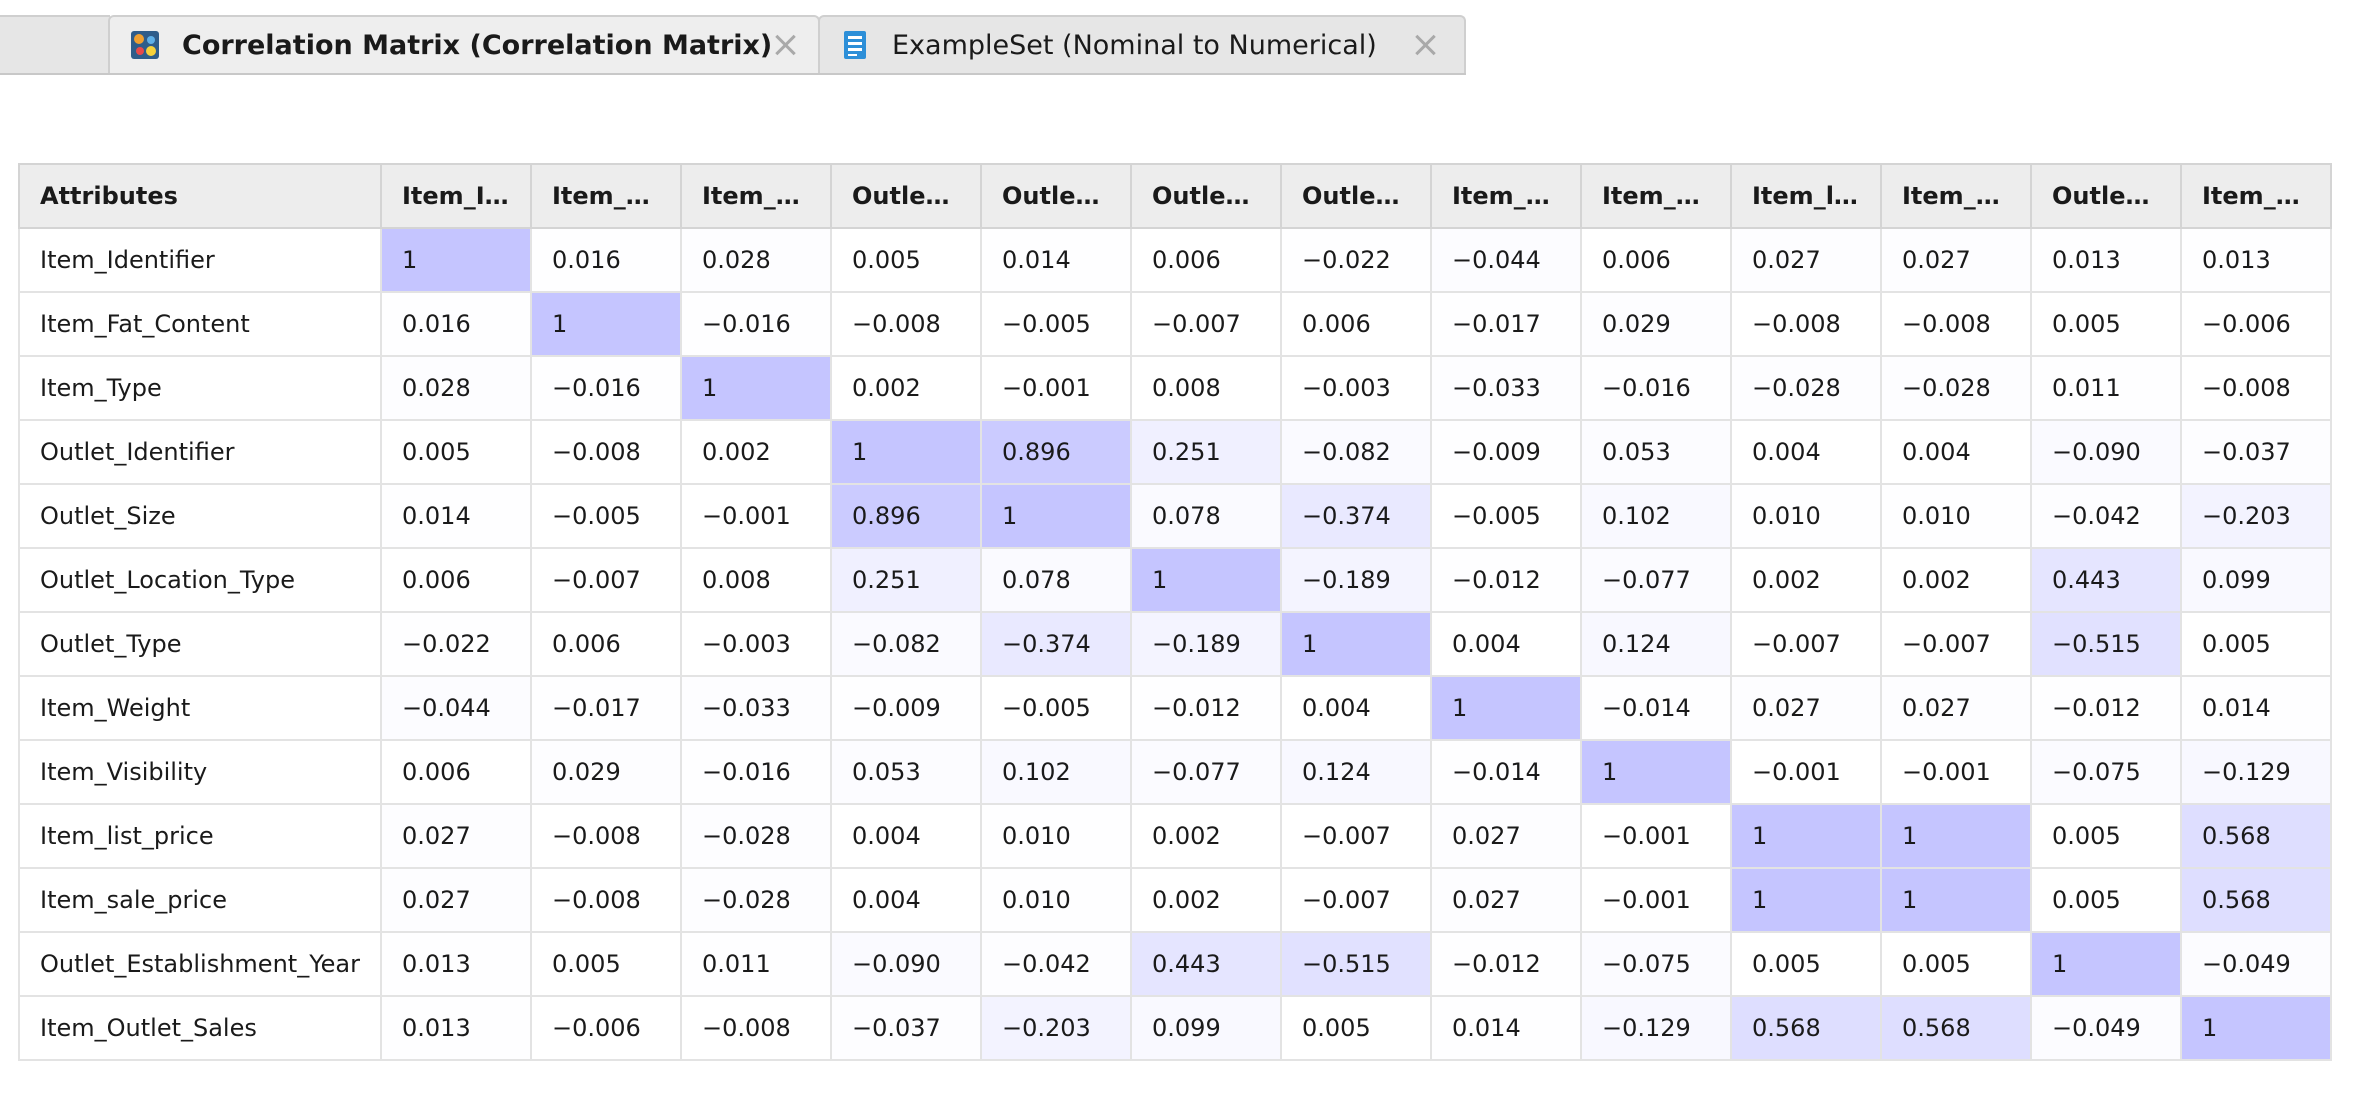 The image size is (2374, 1108). What do you see at coordinates (606, 1028) in the screenshot?
I see `matrix-cell: −0.006` at bounding box center [606, 1028].